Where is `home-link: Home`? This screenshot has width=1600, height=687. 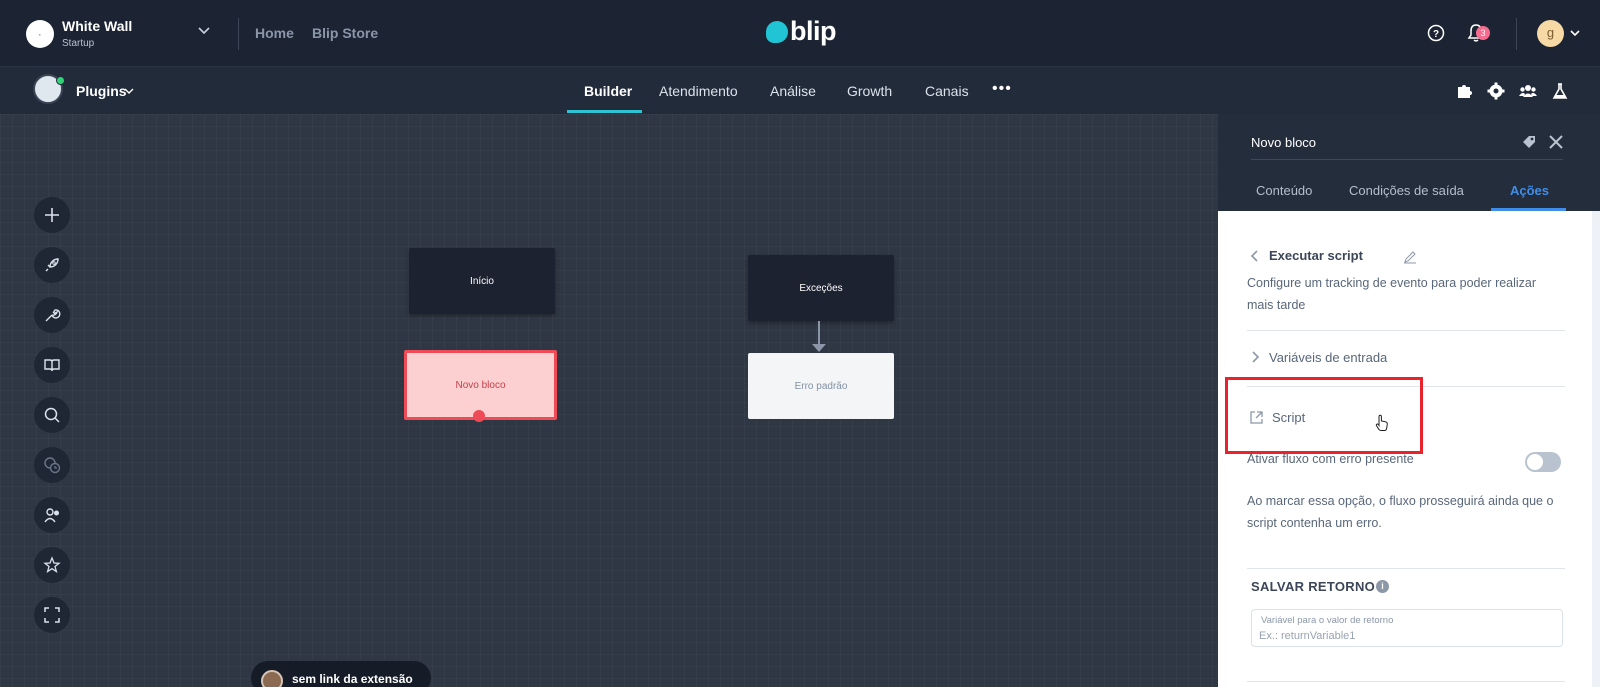 home-link: Home is located at coordinates (274, 33).